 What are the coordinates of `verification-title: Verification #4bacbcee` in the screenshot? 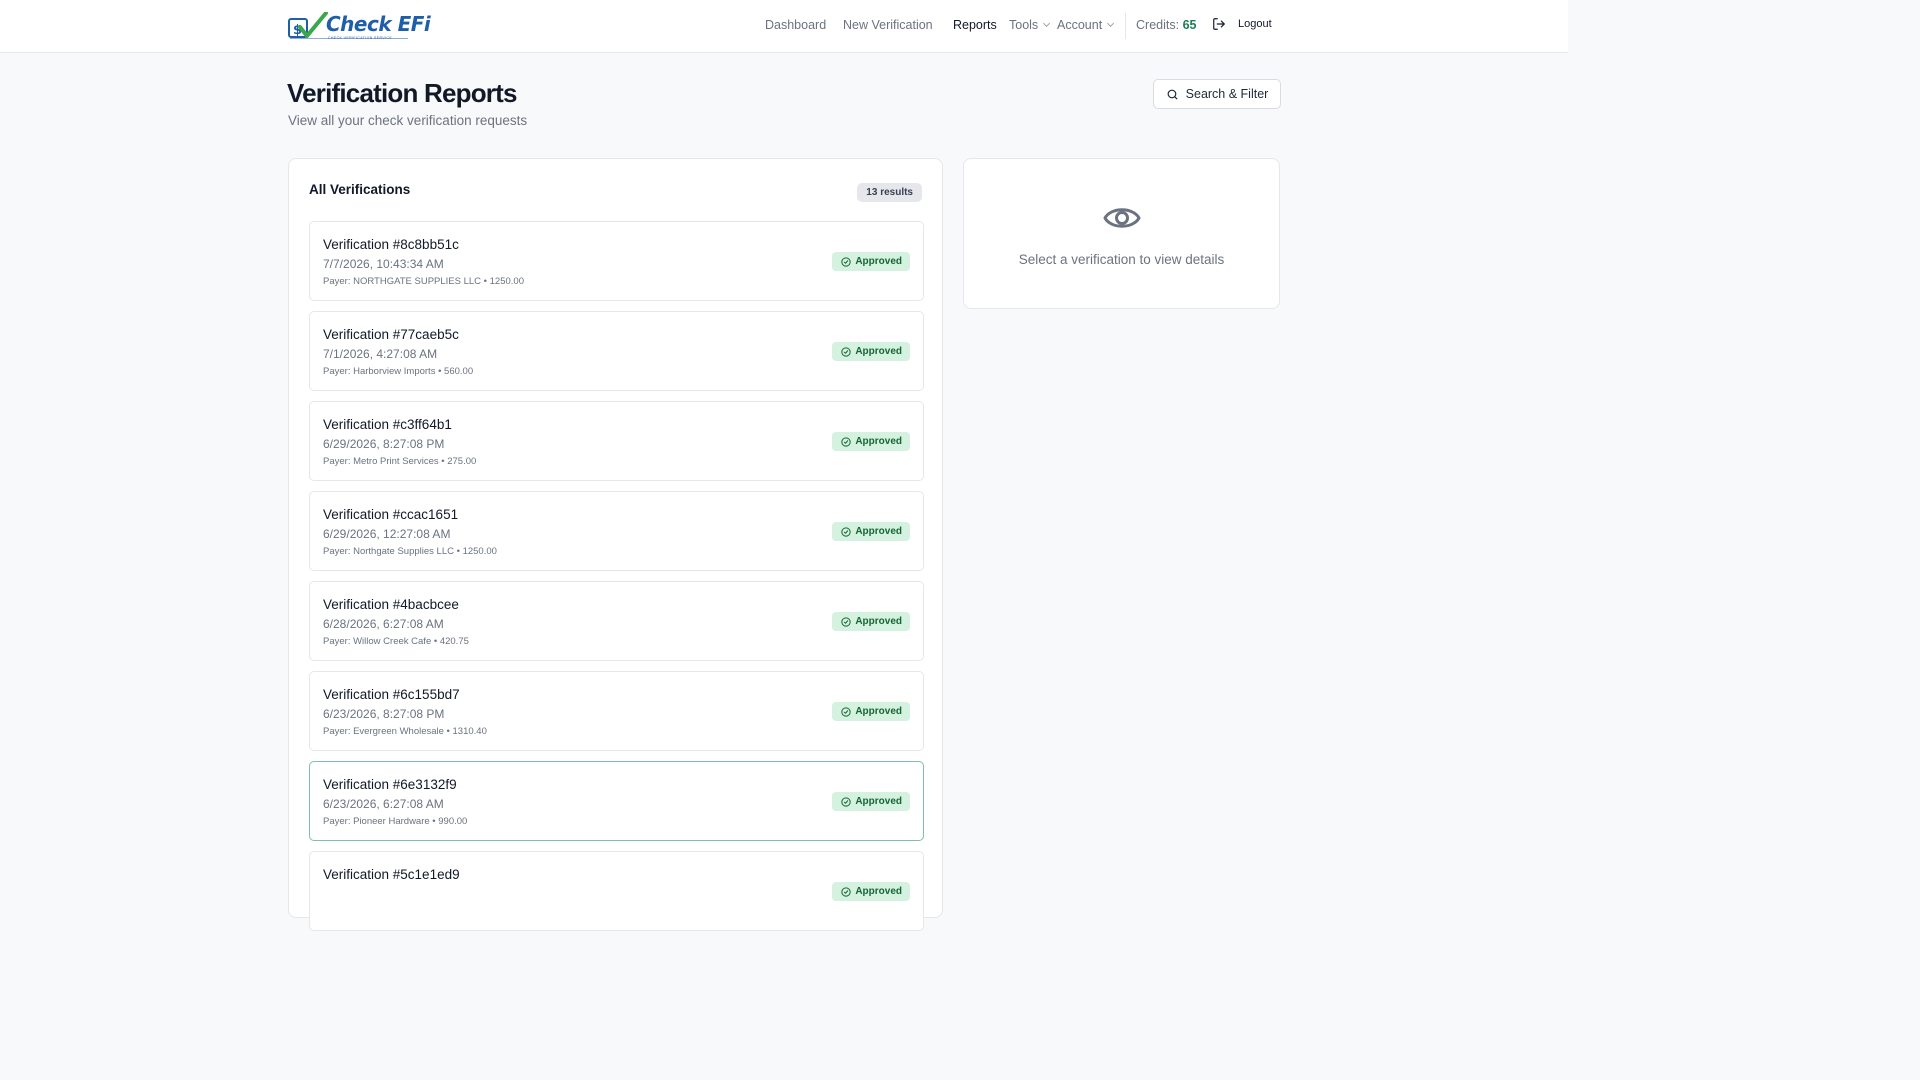 It's located at (391, 604).